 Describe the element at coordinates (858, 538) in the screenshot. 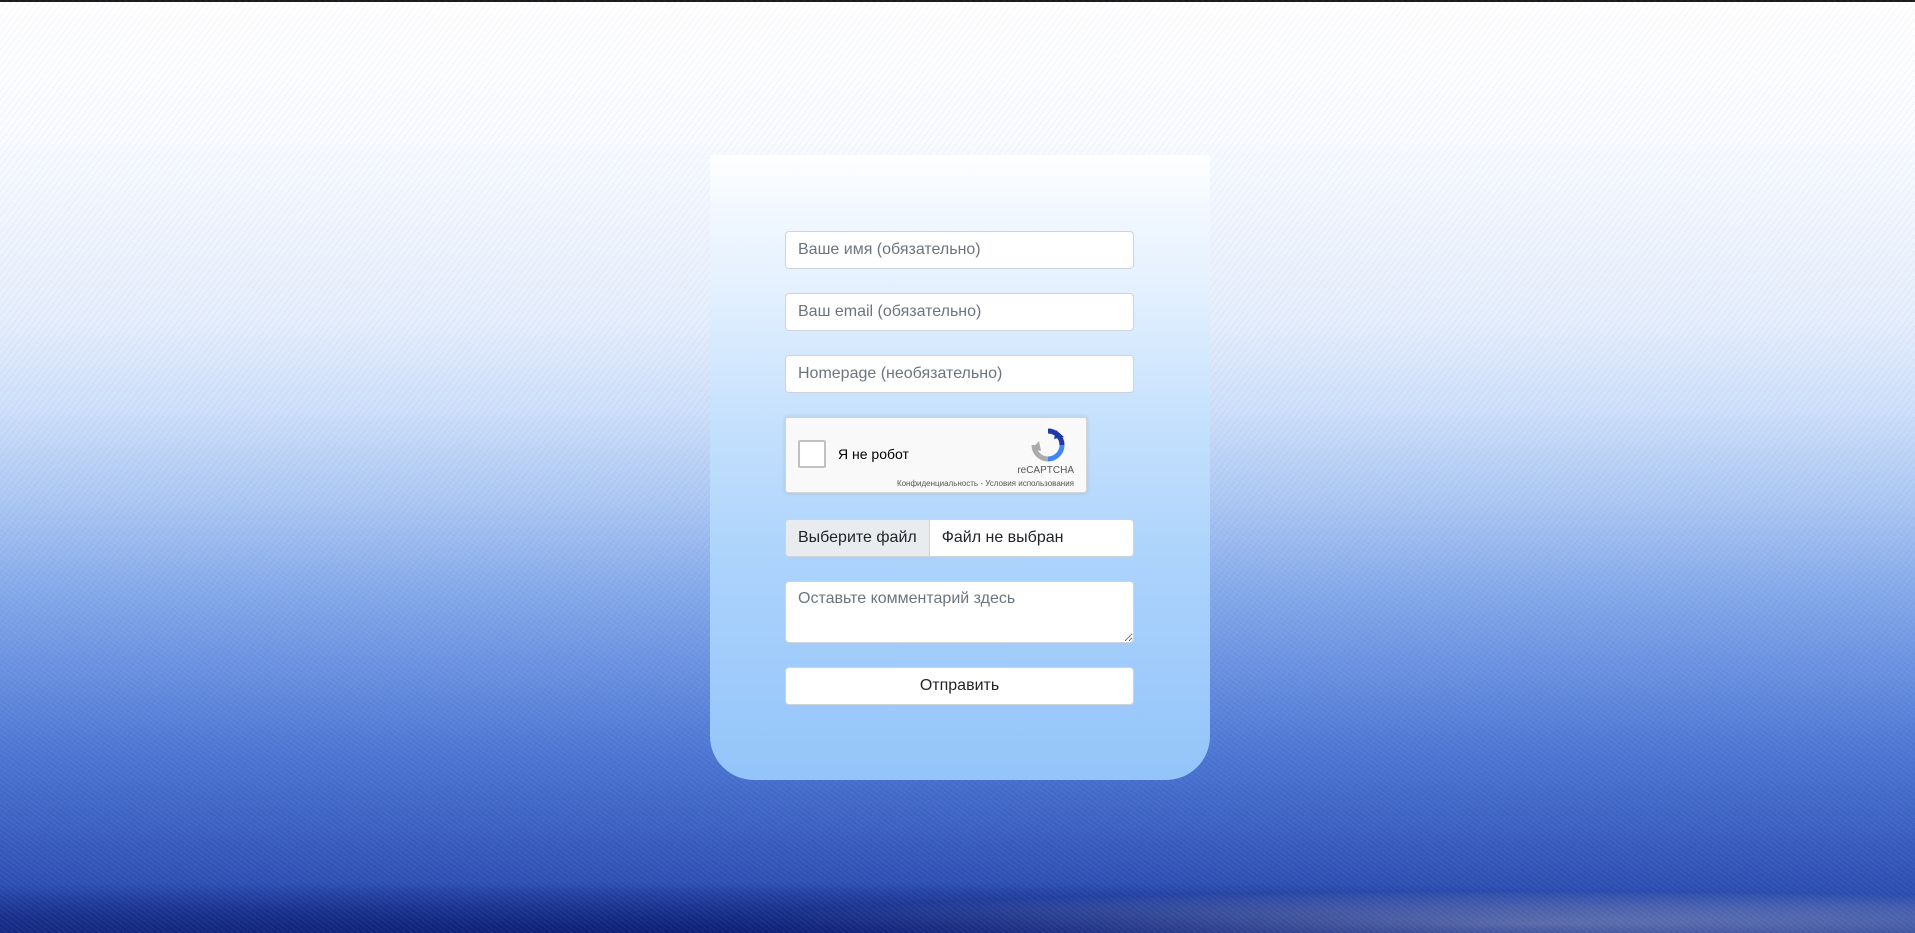

I see `choose-file-button: Выберите файл` at that location.